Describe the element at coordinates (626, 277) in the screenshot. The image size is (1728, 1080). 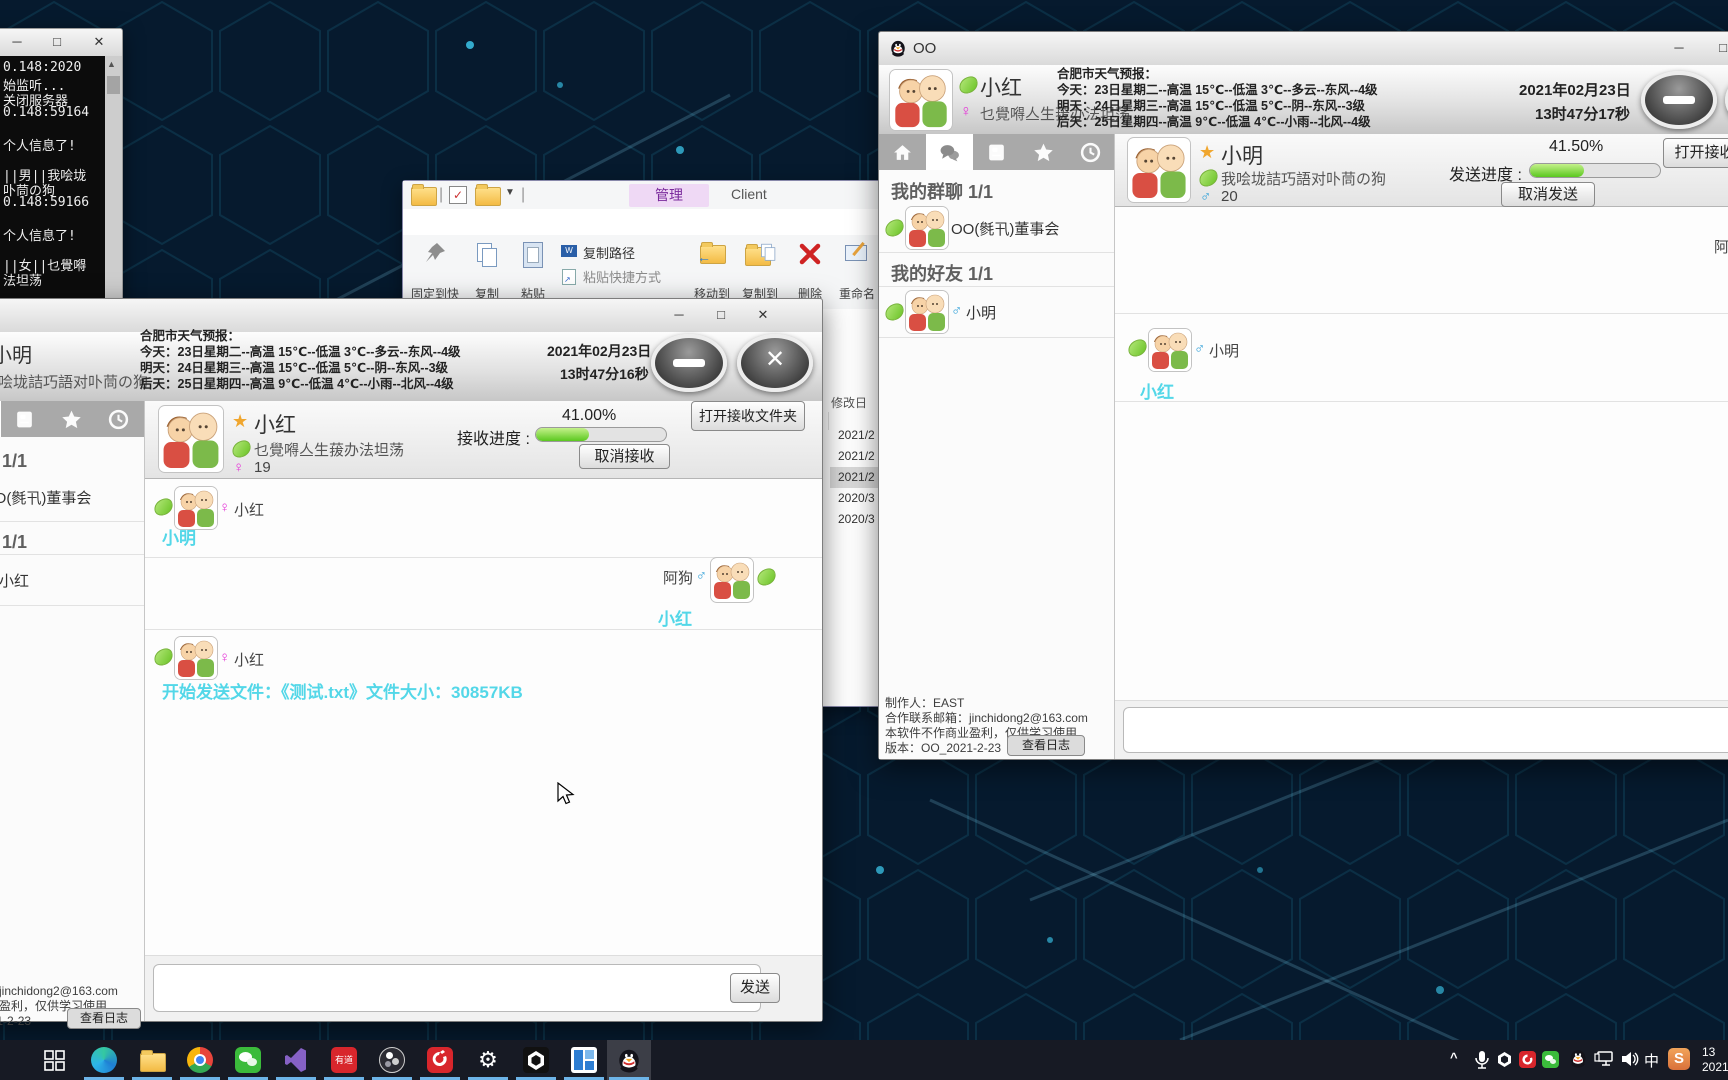
I see `paste-shortcut-button: ↗ 粘贴快捷方式` at that location.